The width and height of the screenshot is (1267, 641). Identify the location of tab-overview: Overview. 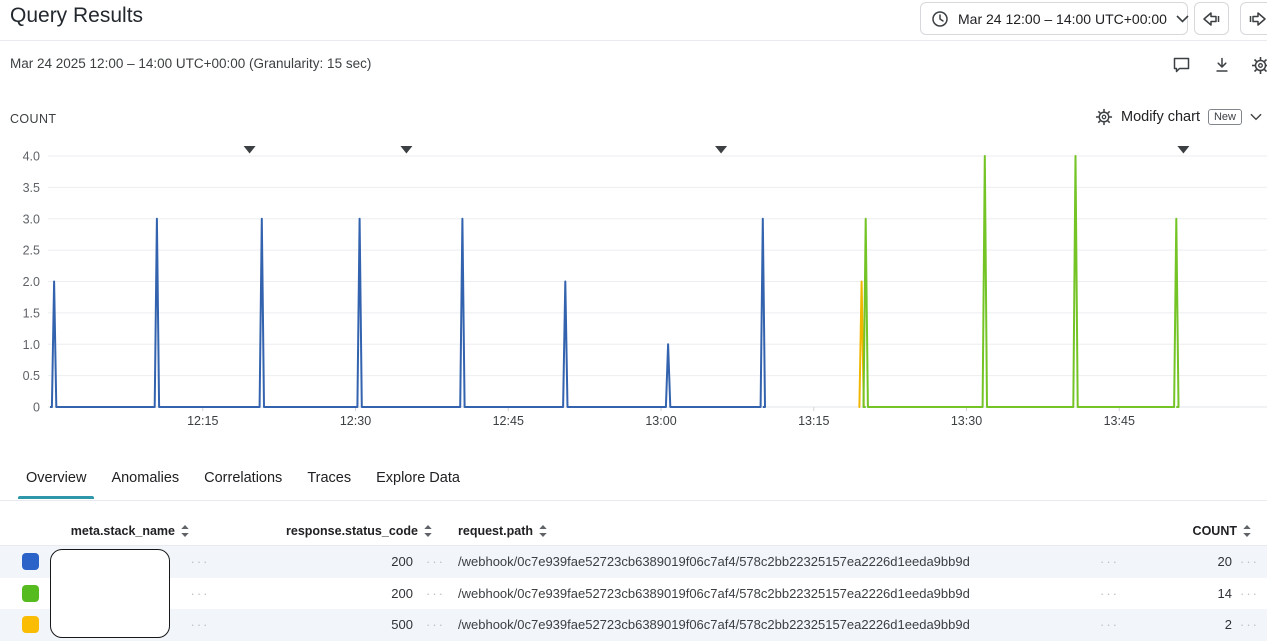
(56, 482).